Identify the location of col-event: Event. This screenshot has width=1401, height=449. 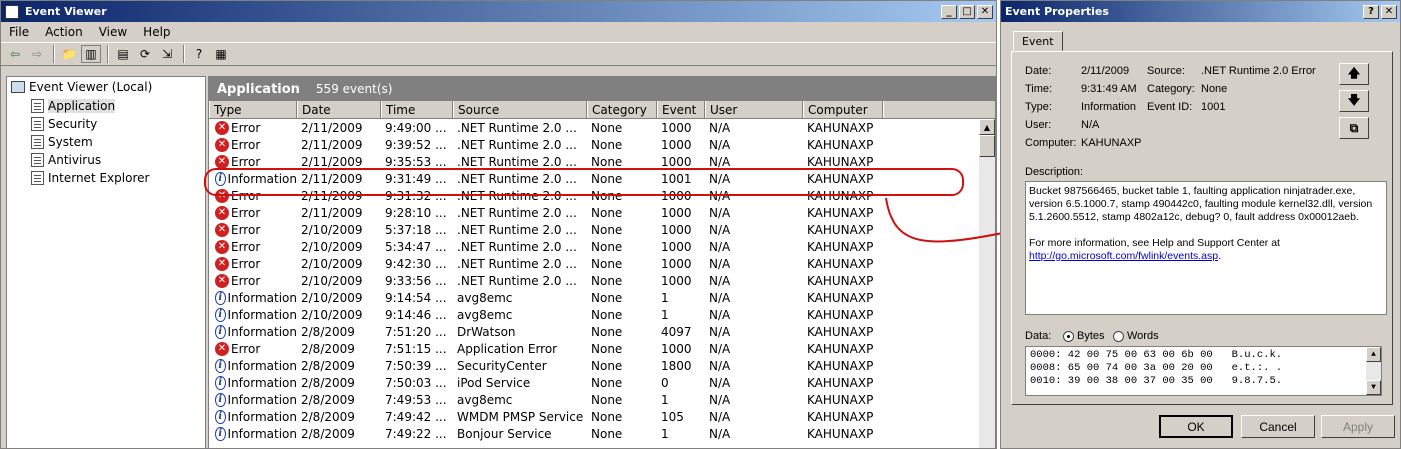
(681, 109).